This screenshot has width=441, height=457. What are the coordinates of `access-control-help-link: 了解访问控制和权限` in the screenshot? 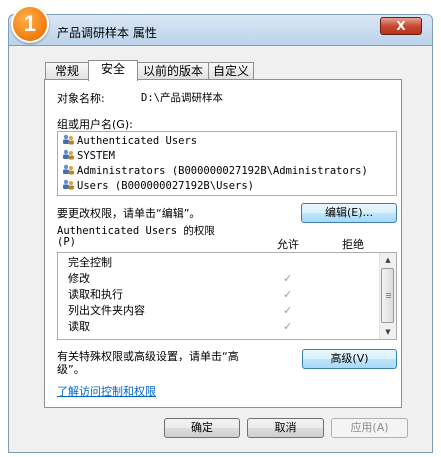 It's located at (106, 391).